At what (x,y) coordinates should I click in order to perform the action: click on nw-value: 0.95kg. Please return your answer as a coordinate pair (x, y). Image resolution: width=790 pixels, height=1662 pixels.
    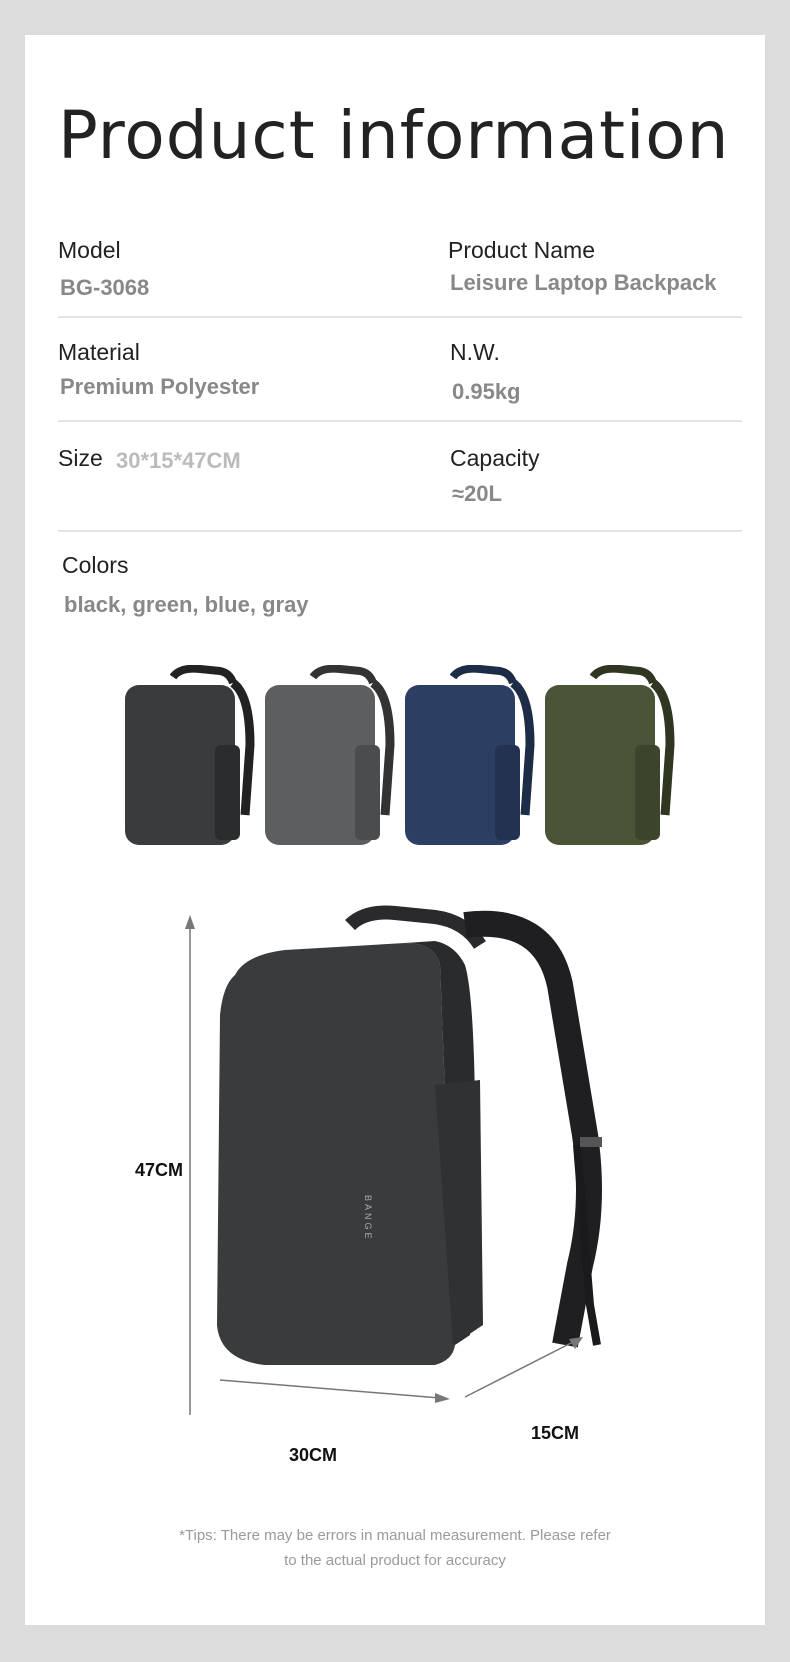
    Looking at the image, I should click on (486, 391).